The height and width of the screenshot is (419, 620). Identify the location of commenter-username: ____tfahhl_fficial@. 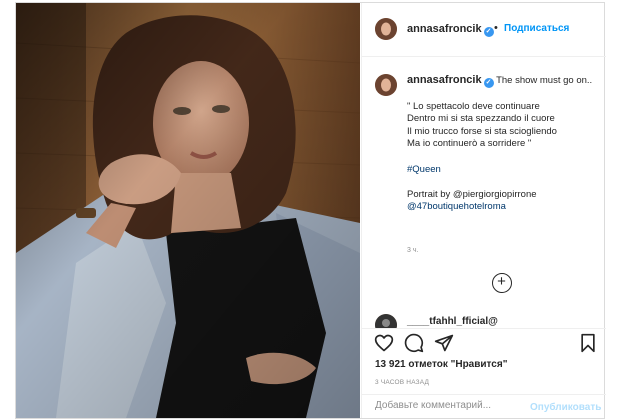
(452, 321).